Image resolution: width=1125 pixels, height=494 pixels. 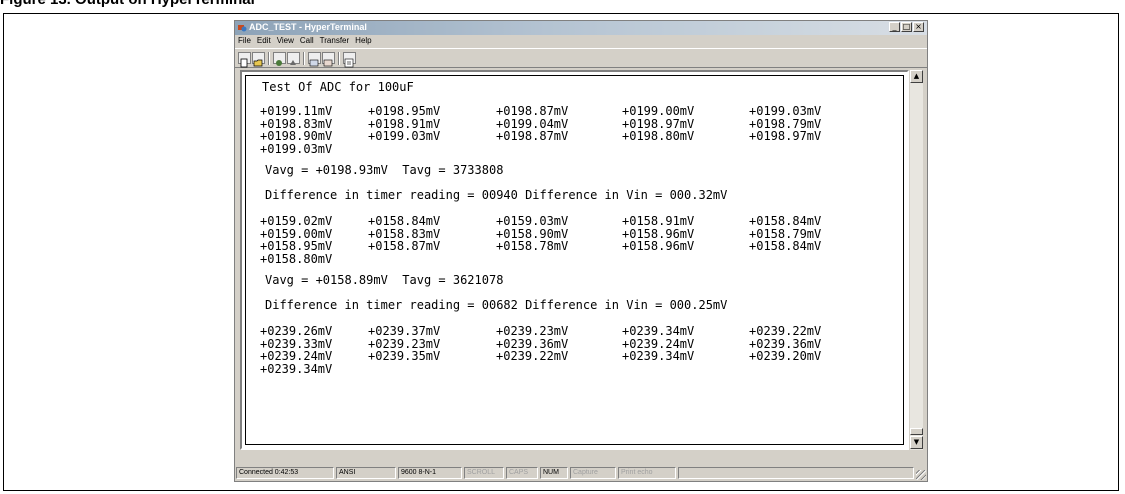 What do you see at coordinates (244, 41) in the screenshot?
I see `menu-file: File` at bounding box center [244, 41].